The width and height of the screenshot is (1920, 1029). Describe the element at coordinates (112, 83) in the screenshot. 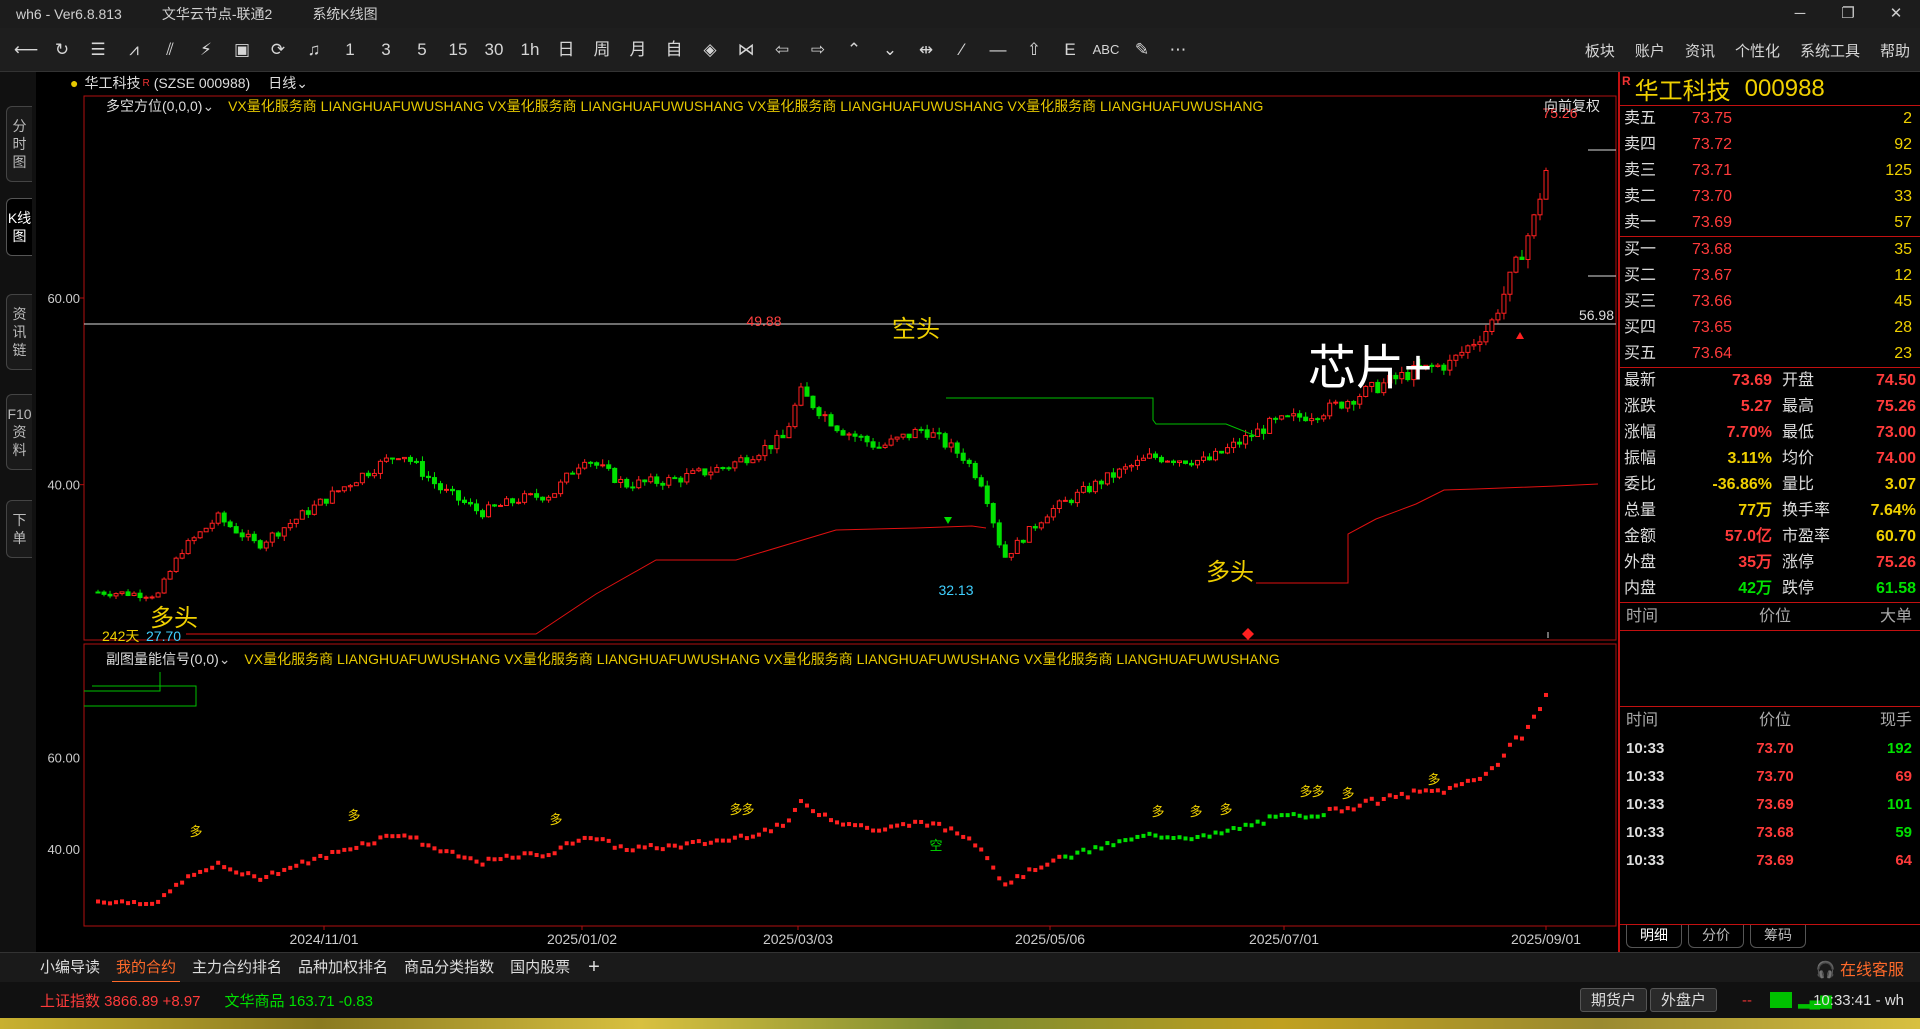

I see `stock-name: 华工科技` at that location.